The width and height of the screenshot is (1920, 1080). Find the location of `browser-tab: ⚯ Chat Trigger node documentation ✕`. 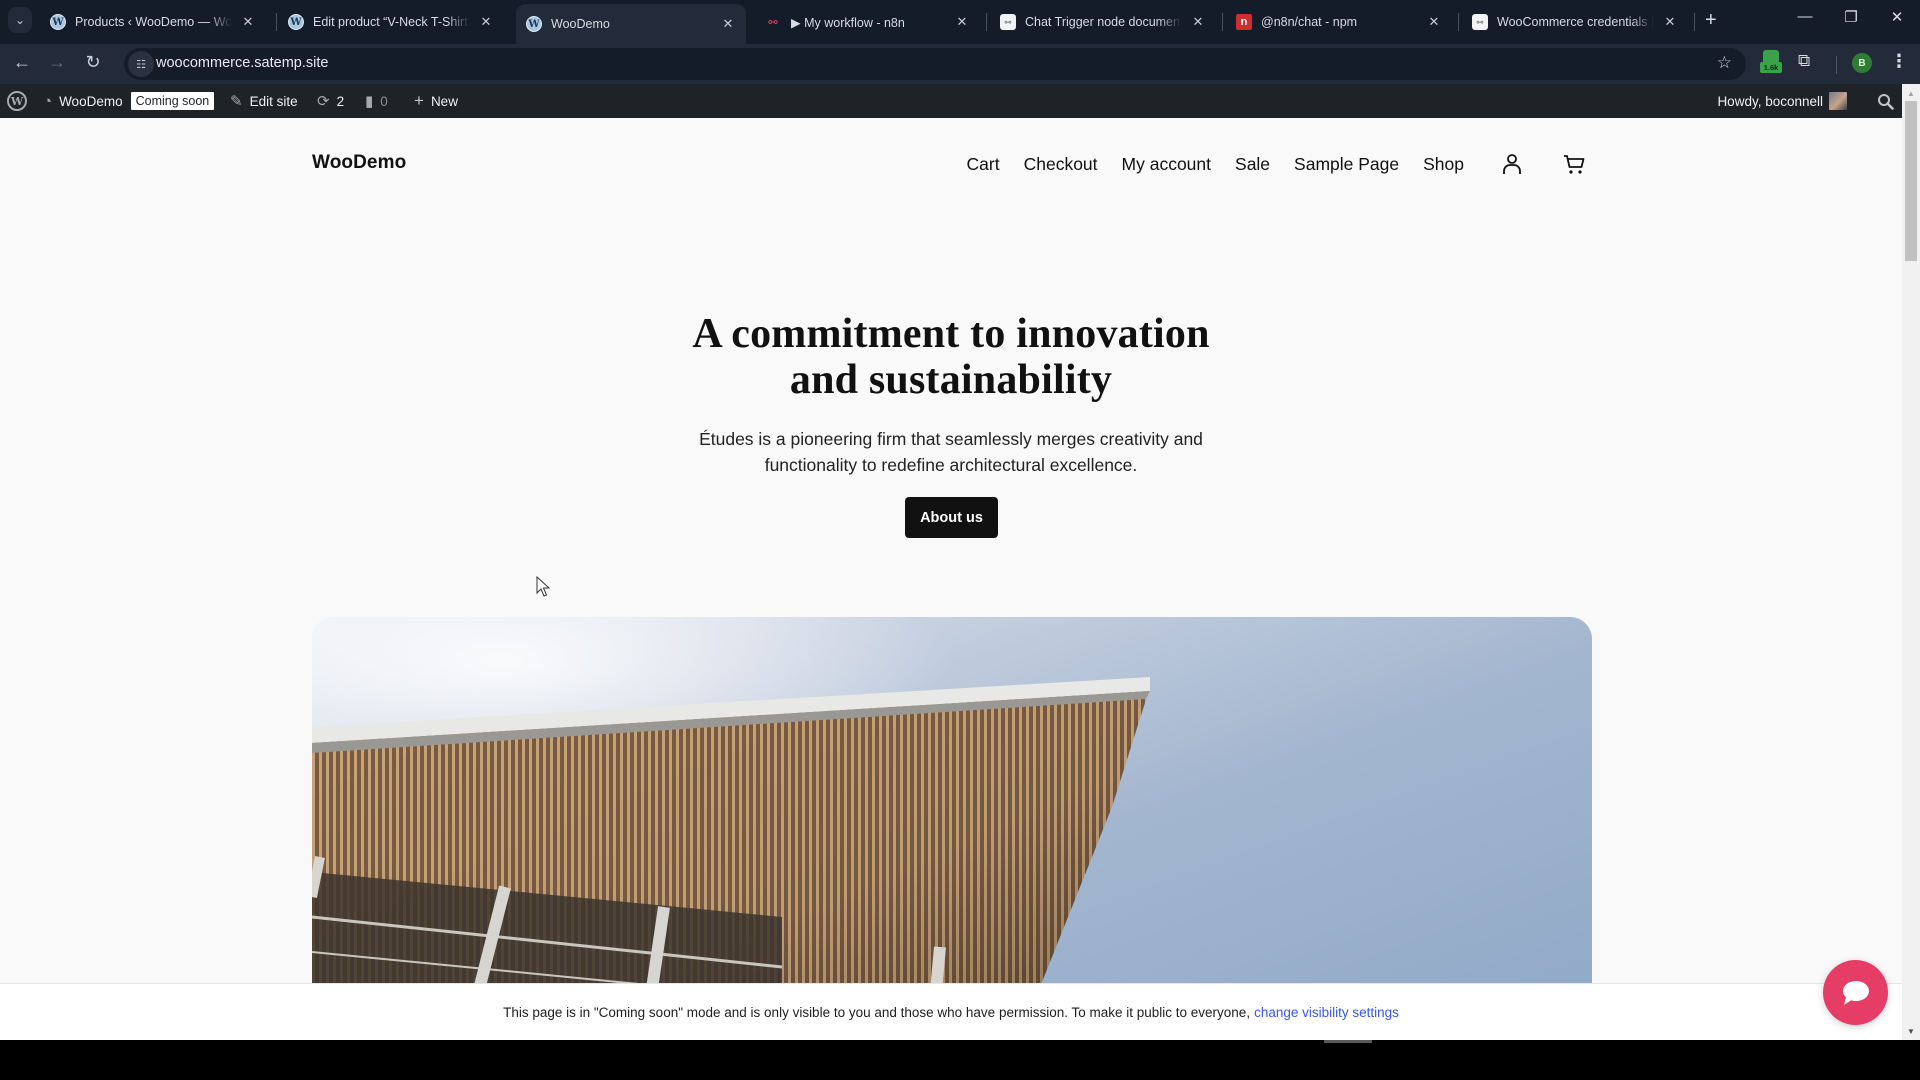

browser-tab: ⚯ Chat Trigger node documentation ✕ is located at coordinates (1103, 22).